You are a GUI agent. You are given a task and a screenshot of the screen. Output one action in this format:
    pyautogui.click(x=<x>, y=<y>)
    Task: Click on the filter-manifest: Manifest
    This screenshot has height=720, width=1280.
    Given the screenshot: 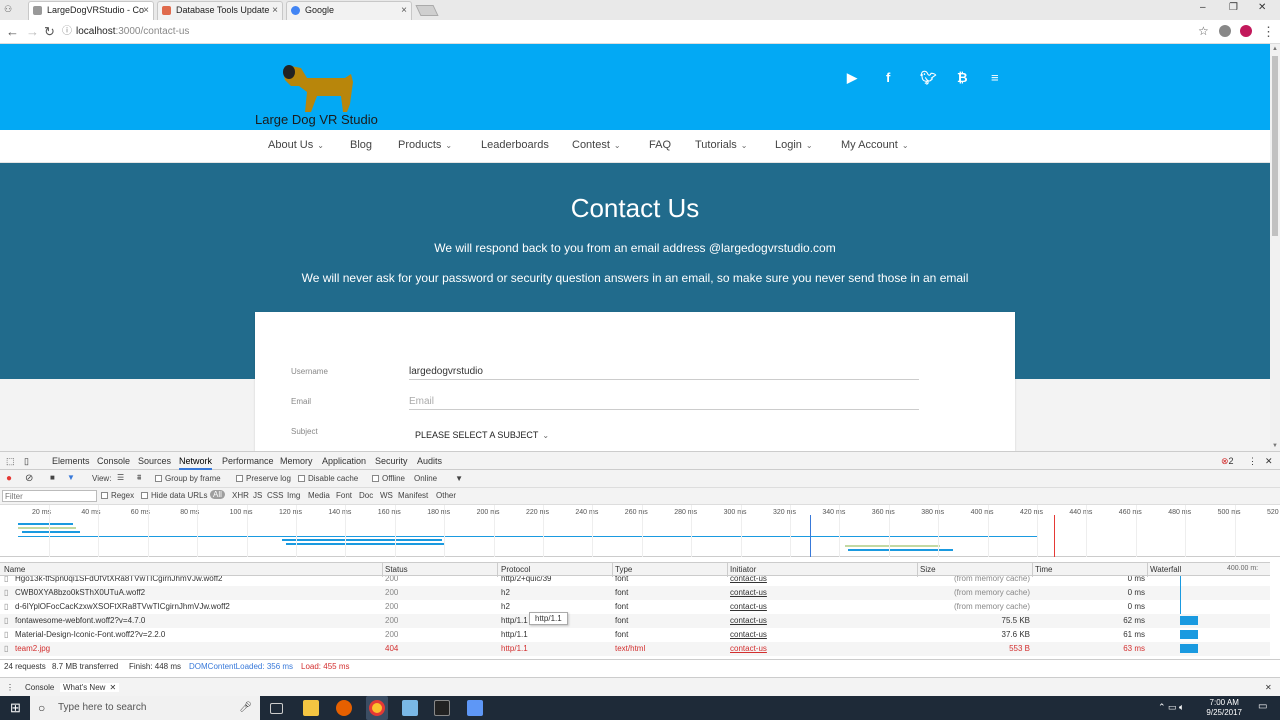 What is the action you would take?
    pyautogui.click(x=413, y=495)
    